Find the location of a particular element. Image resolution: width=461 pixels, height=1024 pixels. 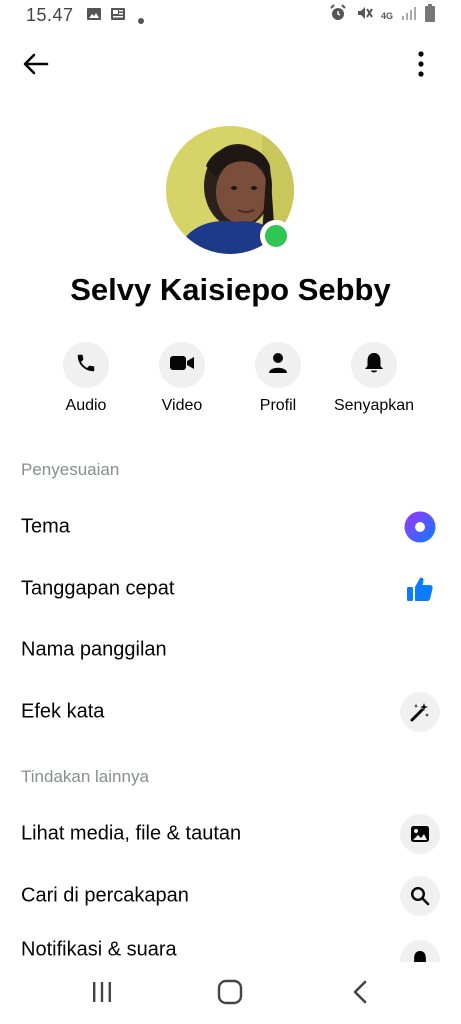

section-header-customization: Penyesuaian is located at coordinates (70, 469).